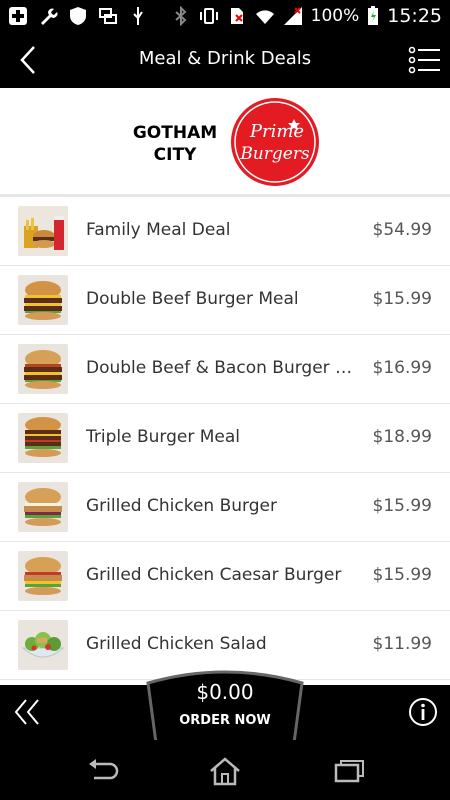 The width and height of the screenshot is (450, 800). I want to click on restaurant-header: GOTHAM CITY Prime Burgers, so click(225, 142).